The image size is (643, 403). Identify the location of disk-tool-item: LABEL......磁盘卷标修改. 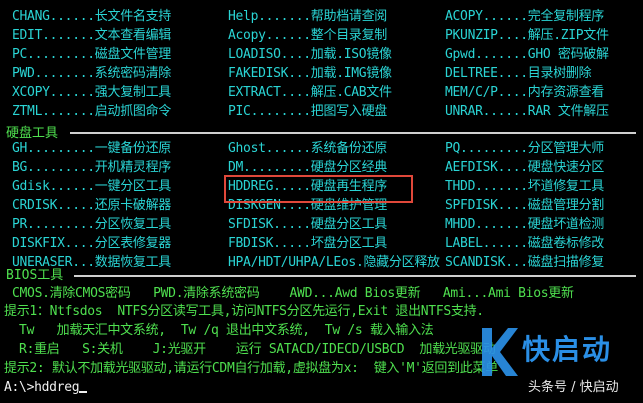
(524, 244).